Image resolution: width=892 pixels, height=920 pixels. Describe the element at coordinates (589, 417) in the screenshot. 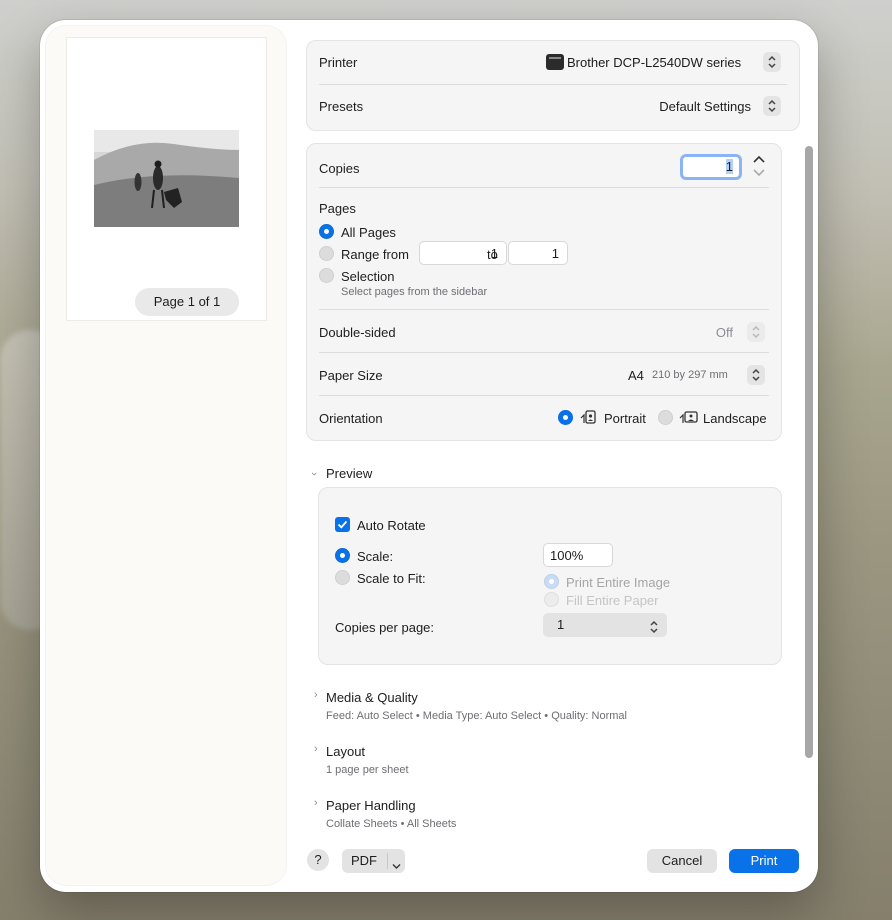

I see `portrait-icon` at that location.